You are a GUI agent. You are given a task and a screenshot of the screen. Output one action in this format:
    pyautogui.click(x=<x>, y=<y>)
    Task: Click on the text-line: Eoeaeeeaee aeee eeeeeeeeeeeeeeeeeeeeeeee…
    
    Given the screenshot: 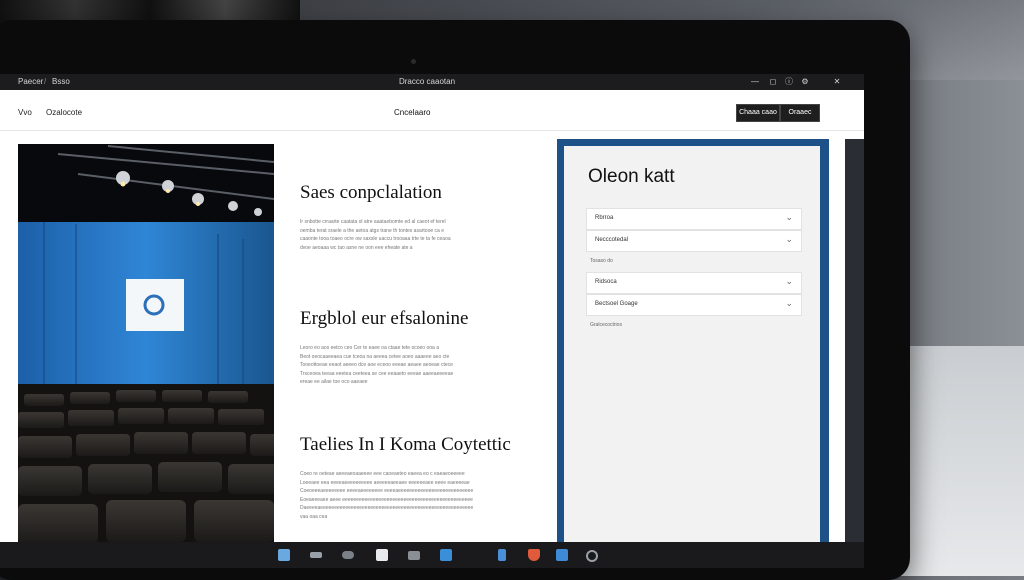 What is the action you would take?
    pyautogui.click(x=386, y=499)
    